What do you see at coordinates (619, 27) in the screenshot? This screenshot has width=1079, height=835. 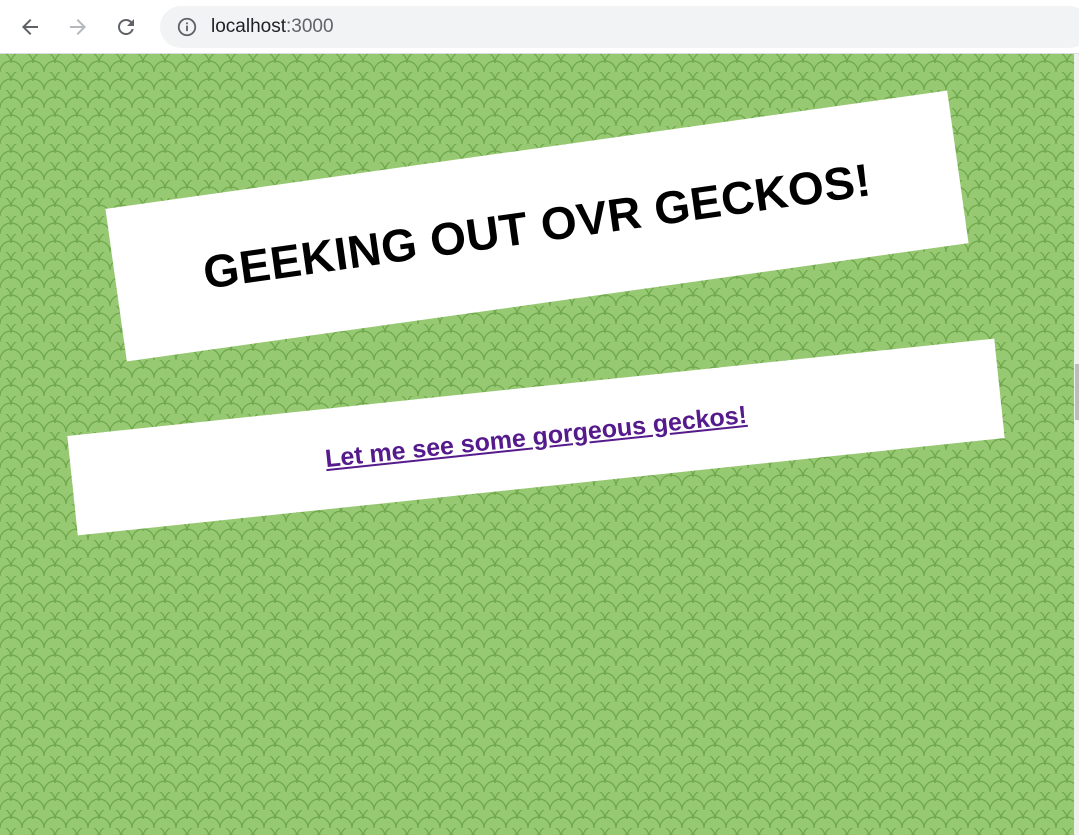 I see `address-bar: localhost:3000` at bounding box center [619, 27].